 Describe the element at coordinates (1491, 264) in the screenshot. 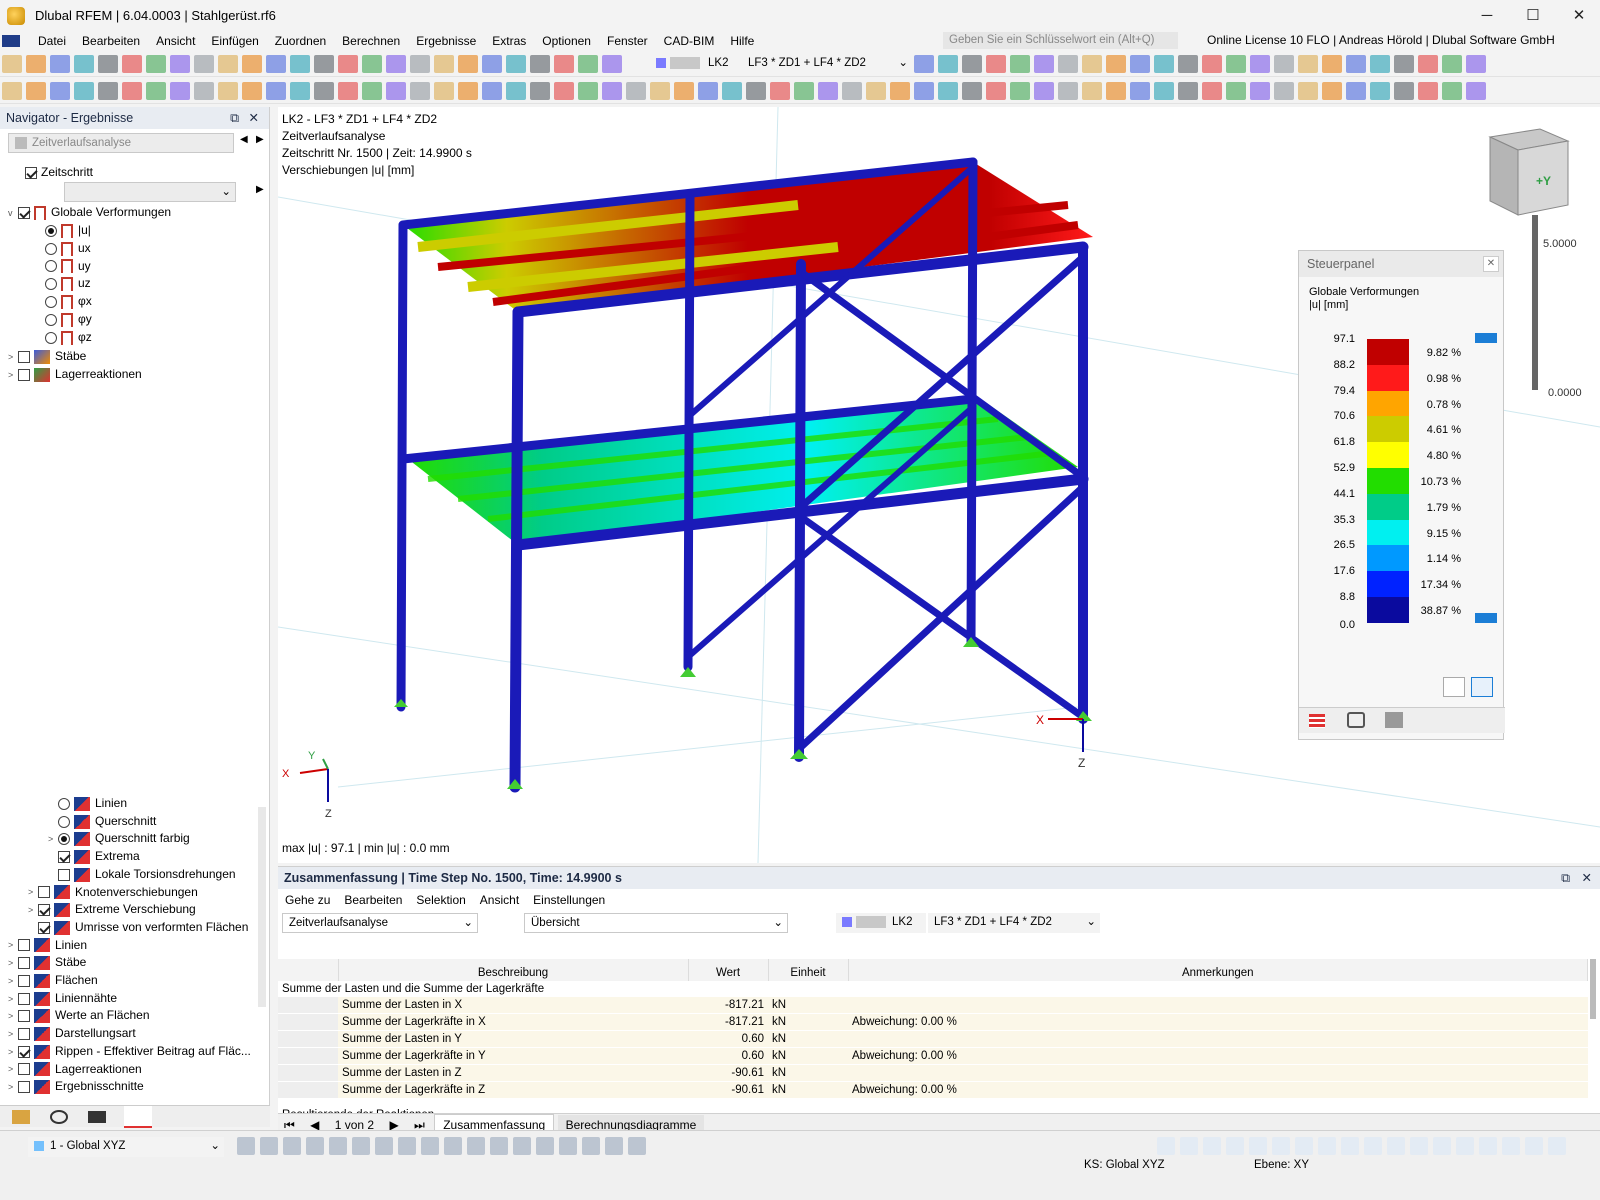

I see `close-icon: ✕` at that location.